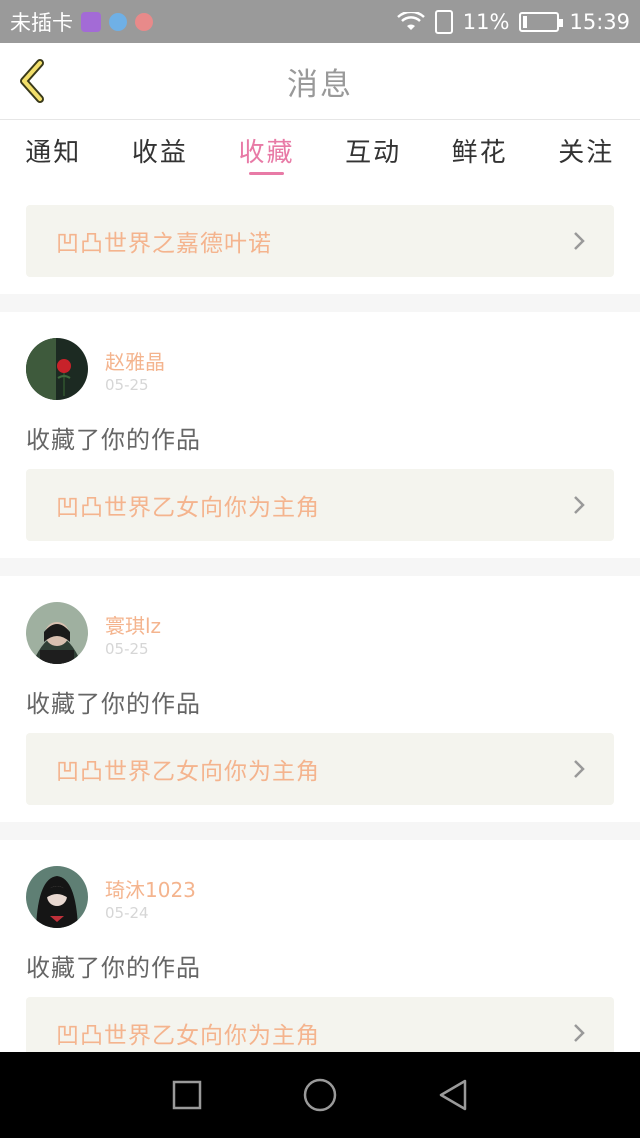 The width and height of the screenshot is (640, 1138). Describe the element at coordinates (164, 244) in the screenshot. I see `work-title: 凹凸世界之嘉德叶诺` at that location.